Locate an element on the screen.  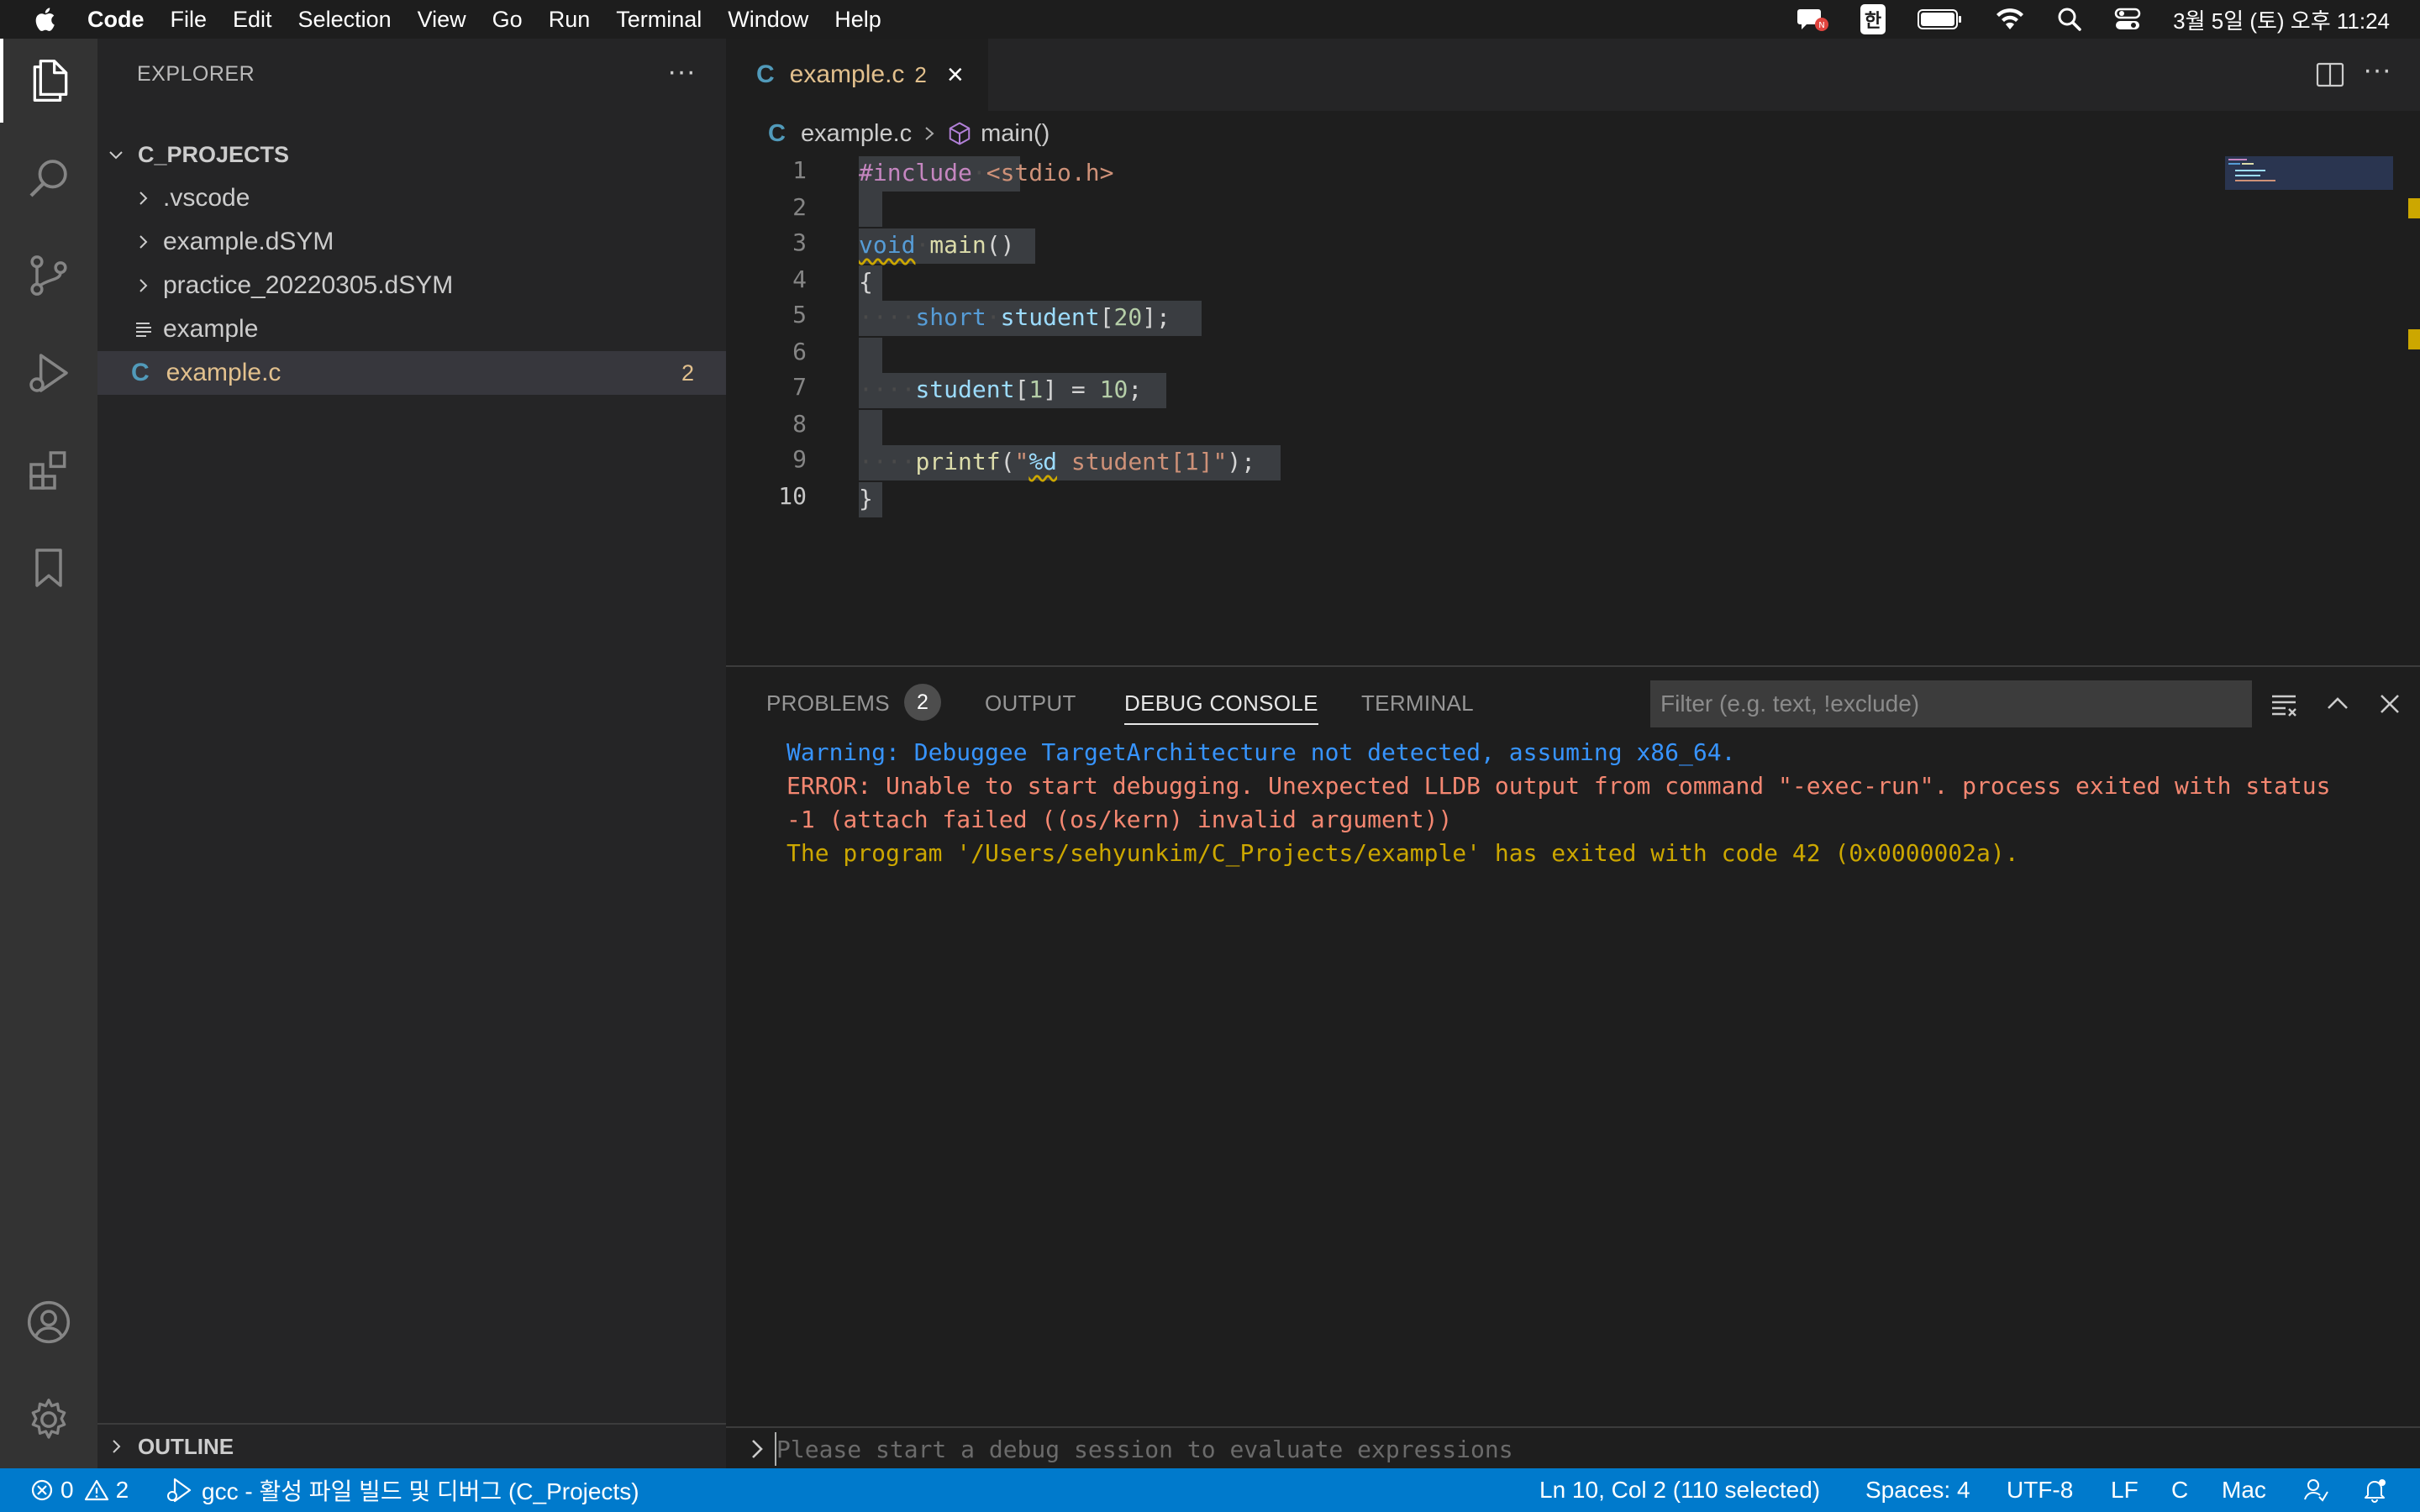
input-method-label: 한 is located at coordinates (1873, 19).